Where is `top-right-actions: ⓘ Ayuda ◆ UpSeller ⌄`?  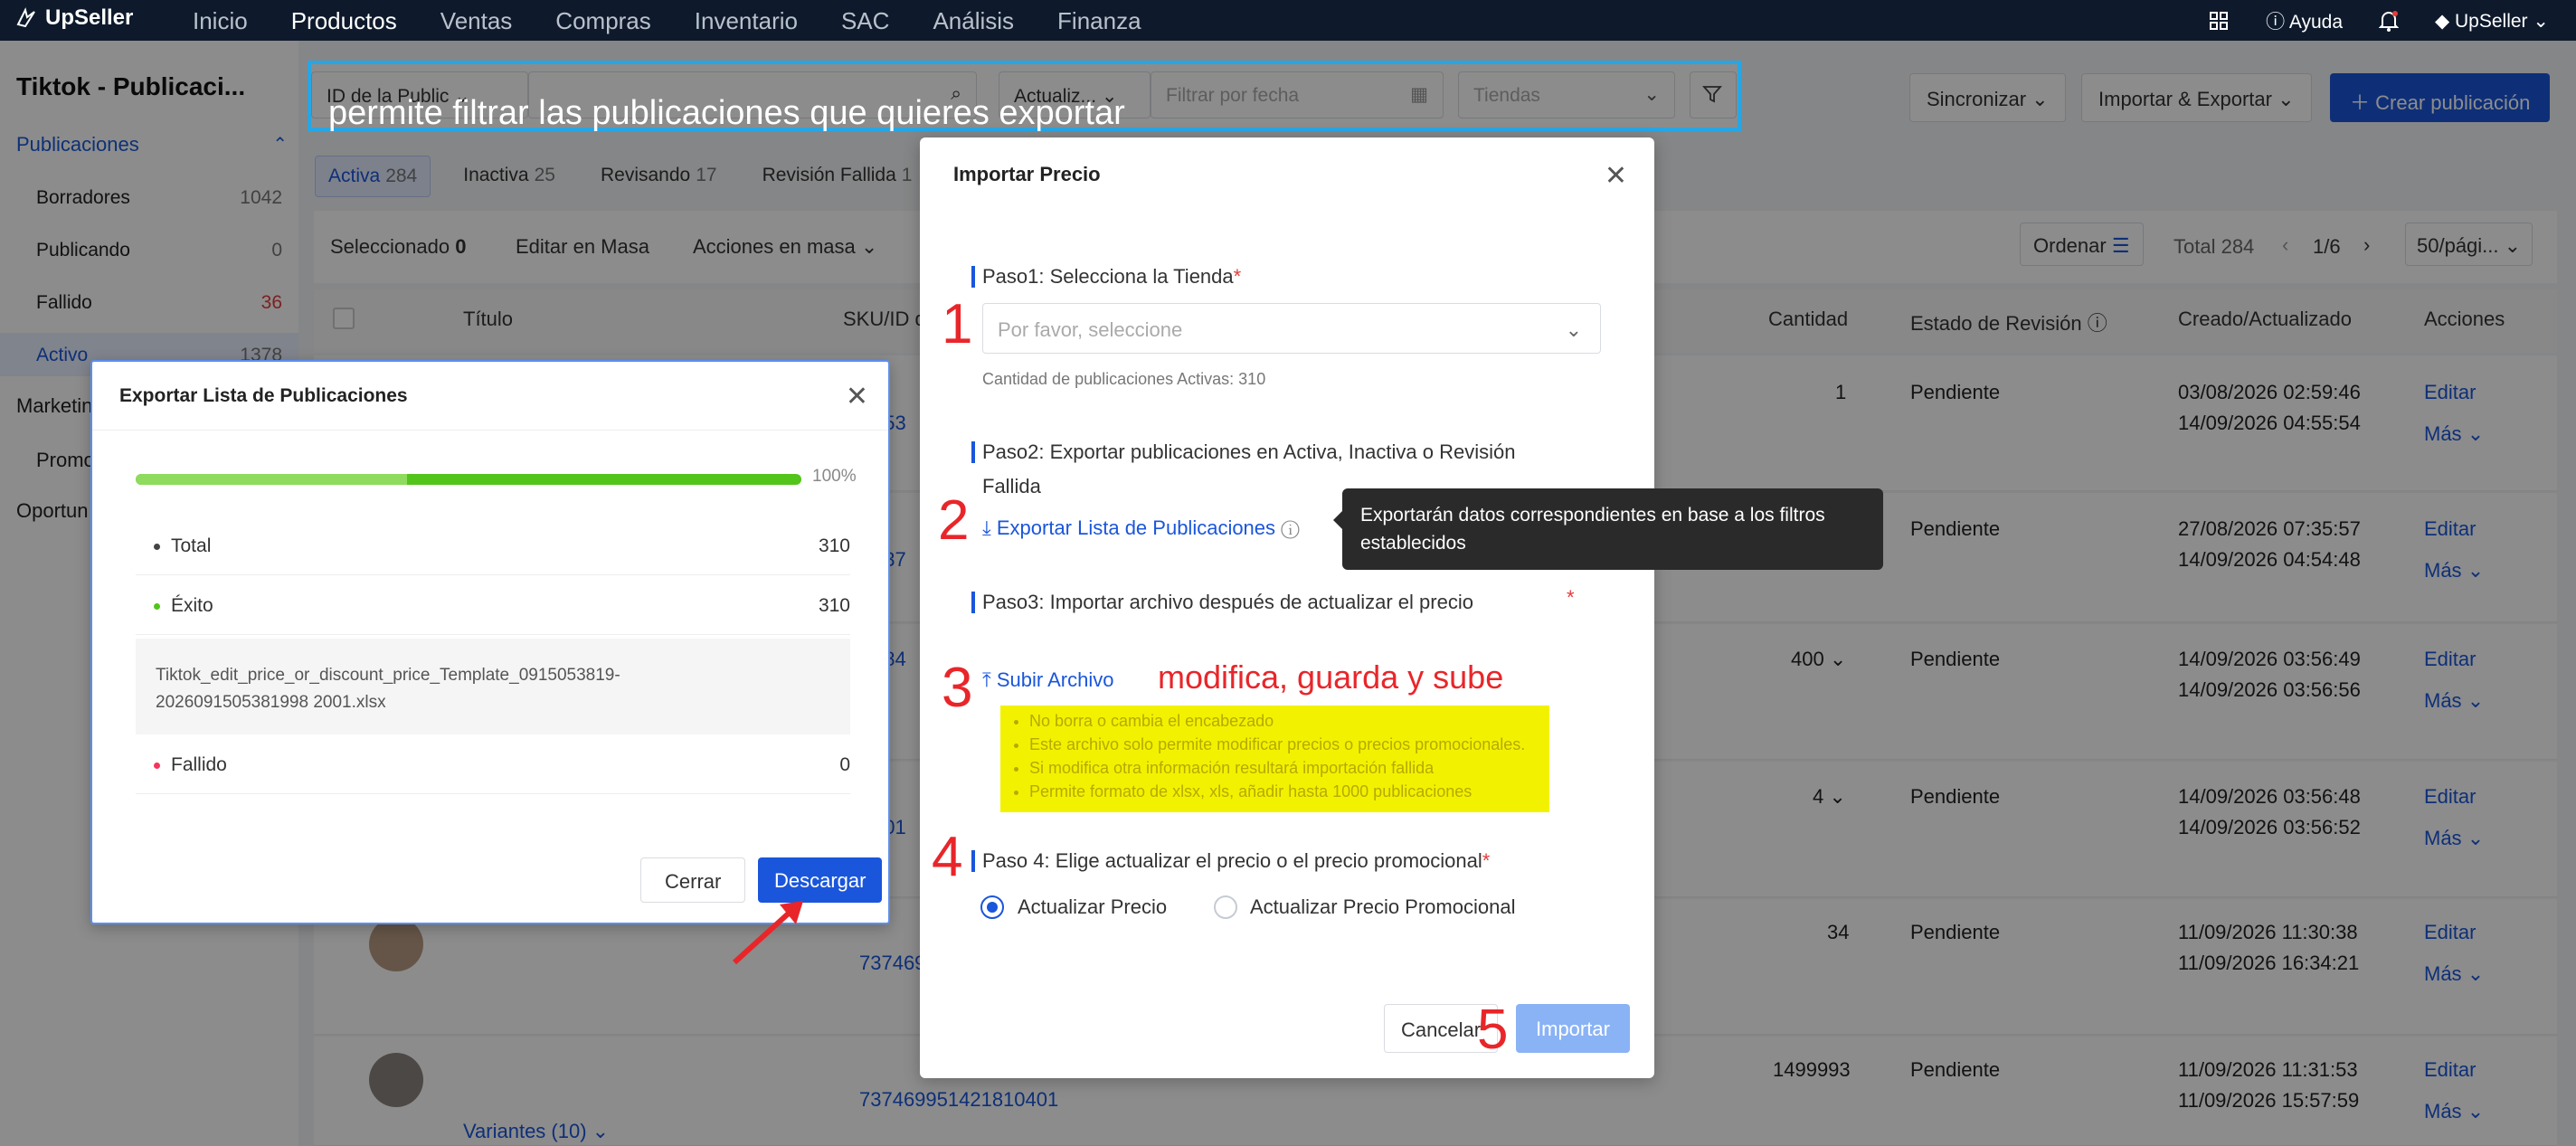 top-right-actions: ⓘ Ayuda ◆ UpSeller ⌄ is located at coordinates (2379, 20).